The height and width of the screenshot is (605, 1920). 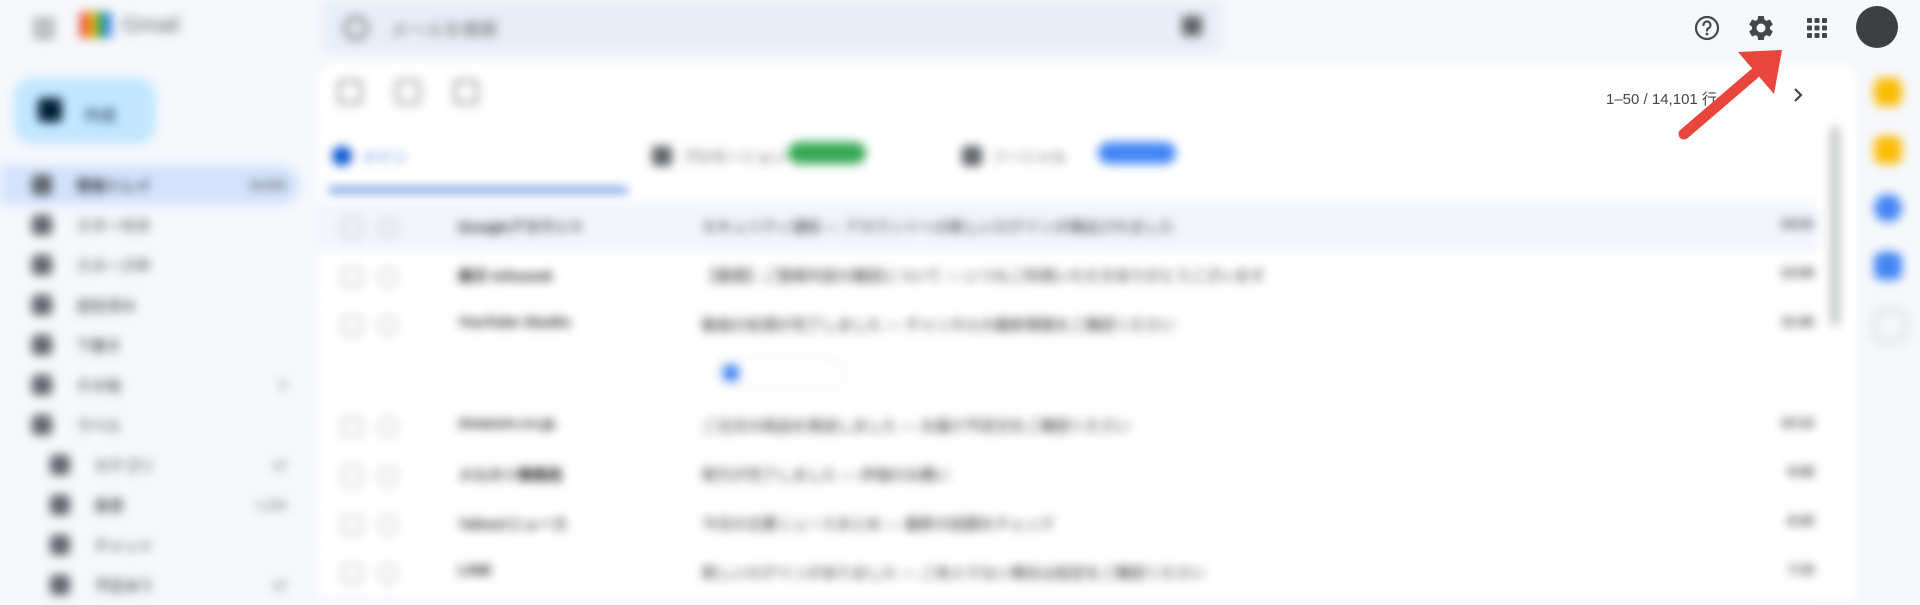 I want to click on email-sender: YouTube Studio, so click(x=514, y=322).